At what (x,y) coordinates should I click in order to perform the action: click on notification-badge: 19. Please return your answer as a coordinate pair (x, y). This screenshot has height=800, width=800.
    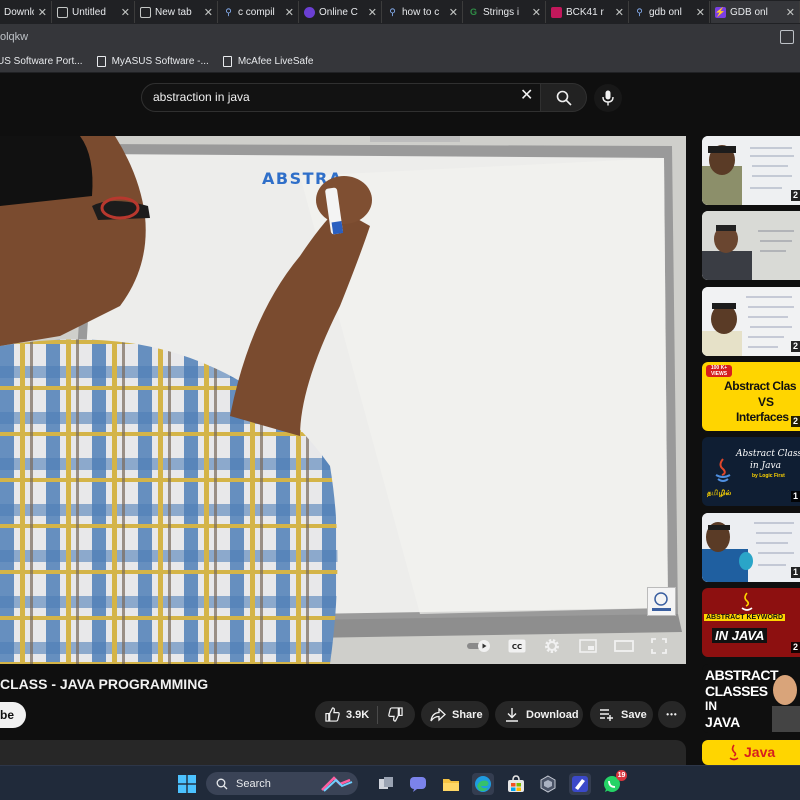
    Looking at the image, I should click on (621, 775).